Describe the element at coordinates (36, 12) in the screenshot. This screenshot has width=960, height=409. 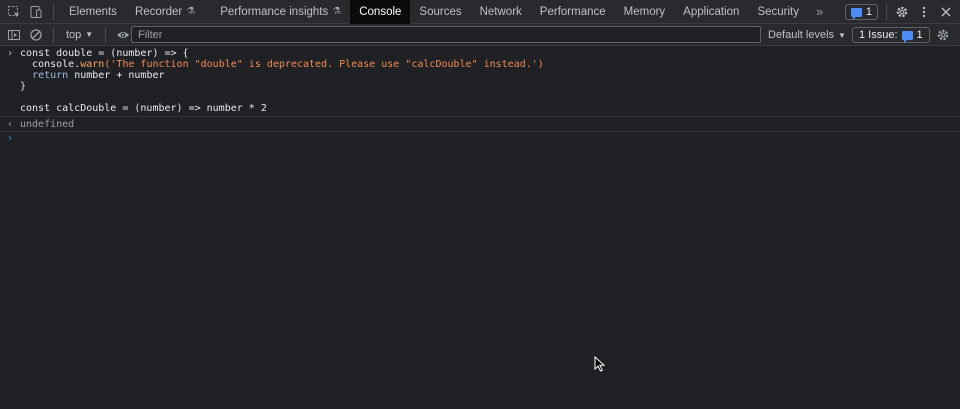
I see `device-toolbar-icon` at that location.